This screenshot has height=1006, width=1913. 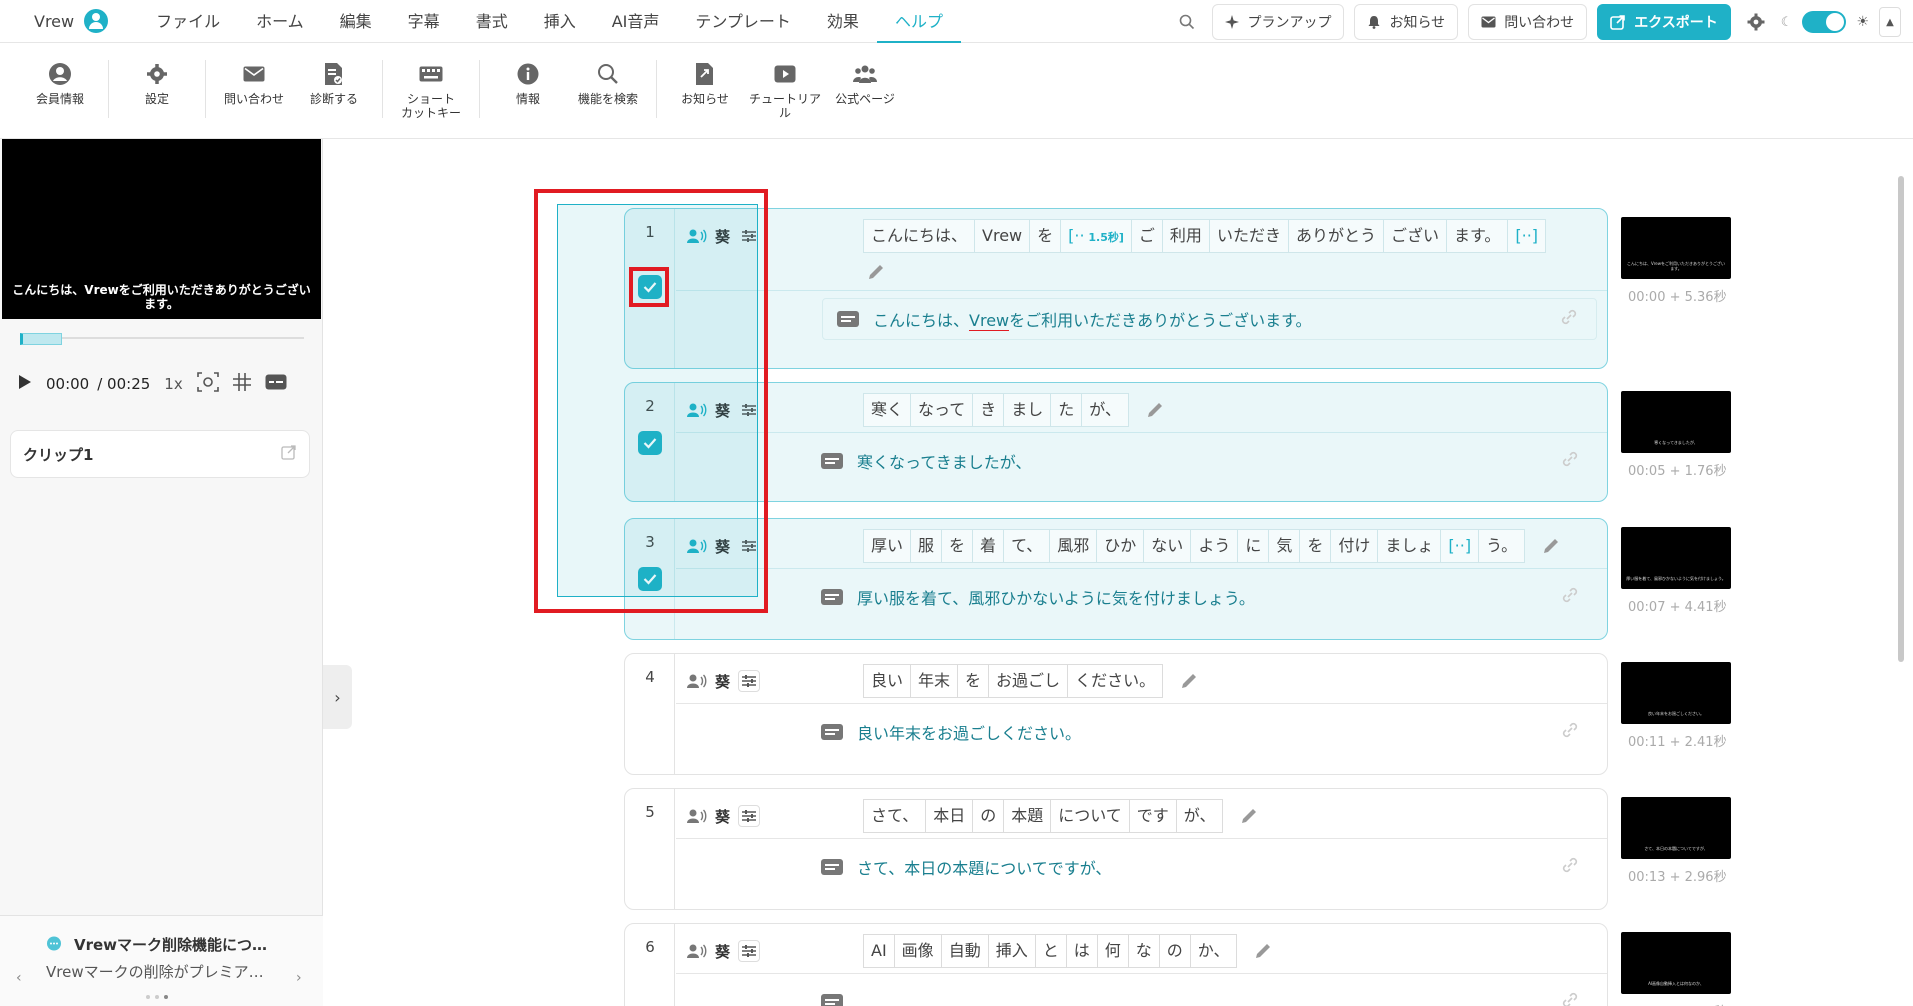 What do you see at coordinates (1202, 597) in the screenshot?
I see `subtitle-line: 厚い服を着て、風邪ひかないように気を付けましょう。` at bounding box center [1202, 597].